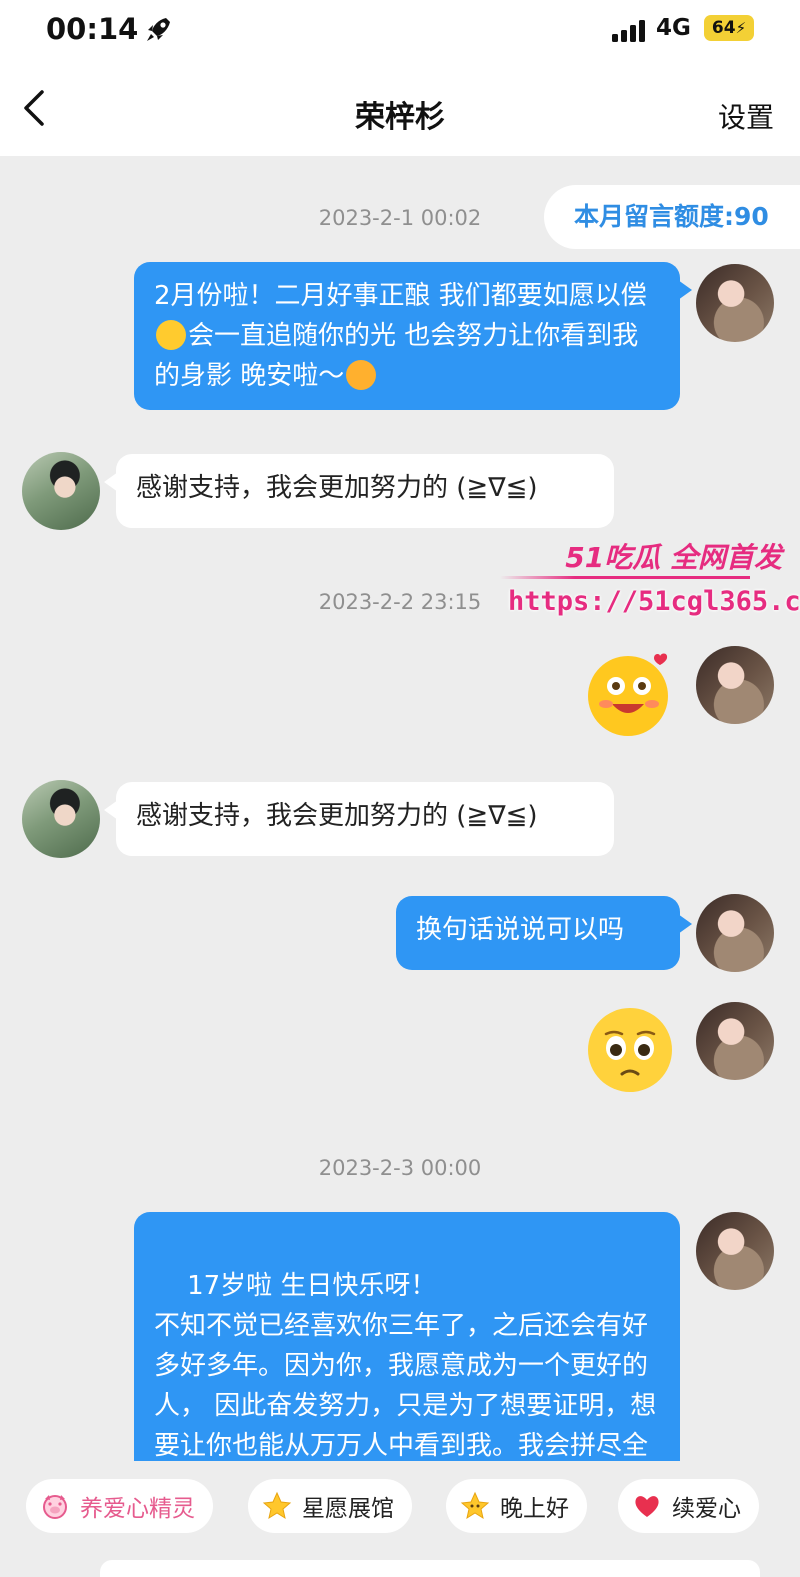 The height and width of the screenshot is (1577, 800). What do you see at coordinates (625, 577) in the screenshot?
I see `watermark-line` at bounding box center [625, 577].